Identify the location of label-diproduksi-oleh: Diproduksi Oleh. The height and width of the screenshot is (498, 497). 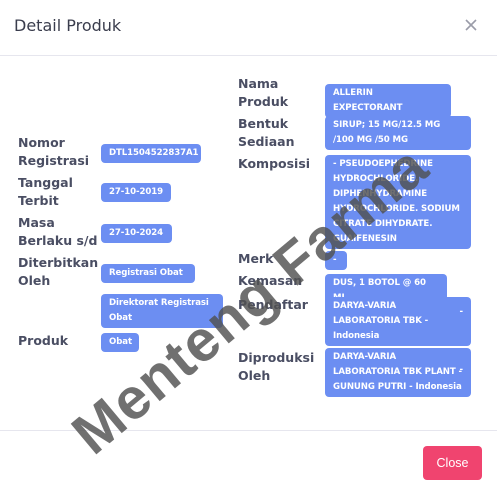
(276, 366).